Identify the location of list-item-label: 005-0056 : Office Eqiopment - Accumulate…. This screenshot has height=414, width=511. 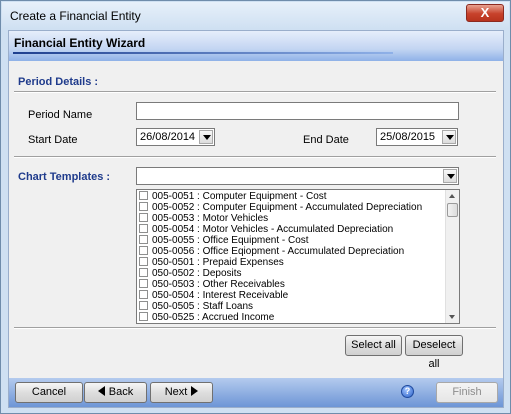
(278, 251).